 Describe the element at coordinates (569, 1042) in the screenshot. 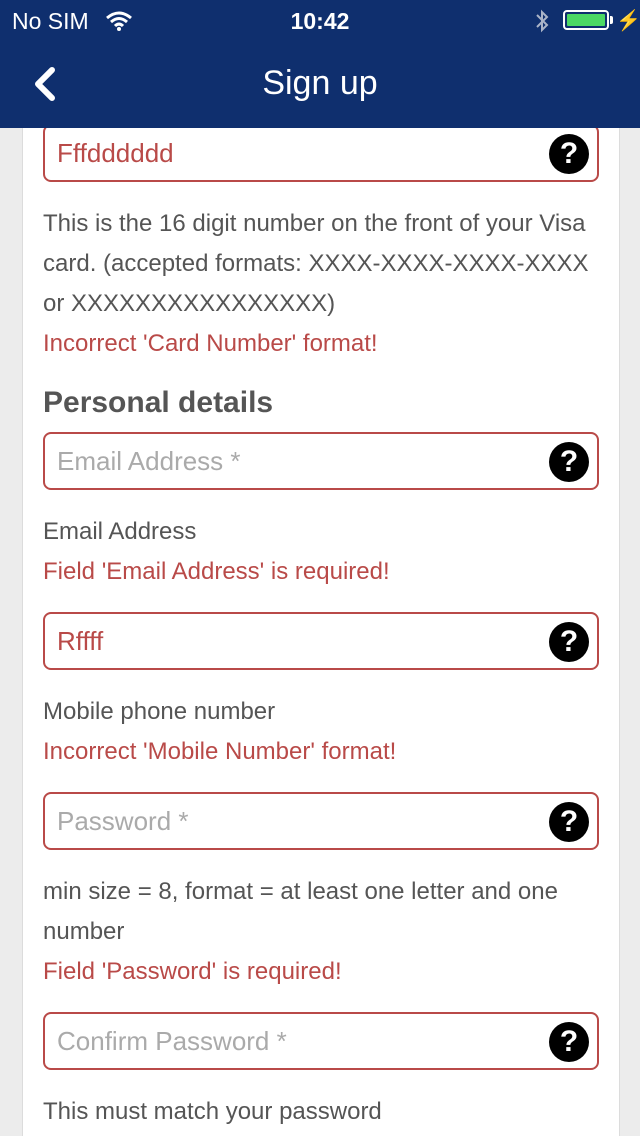

I see `confirm-password-help-button: ?` at that location.